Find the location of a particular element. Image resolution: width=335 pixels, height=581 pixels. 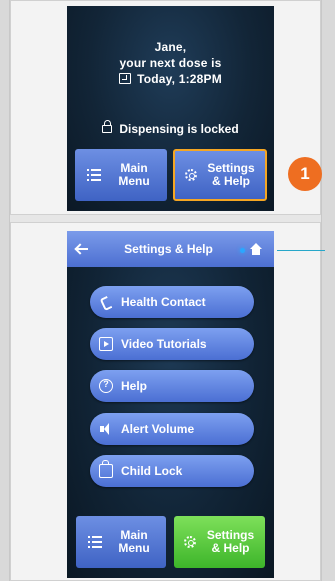

menu-item-label: Health Contact is located at coordinates (163, 302).